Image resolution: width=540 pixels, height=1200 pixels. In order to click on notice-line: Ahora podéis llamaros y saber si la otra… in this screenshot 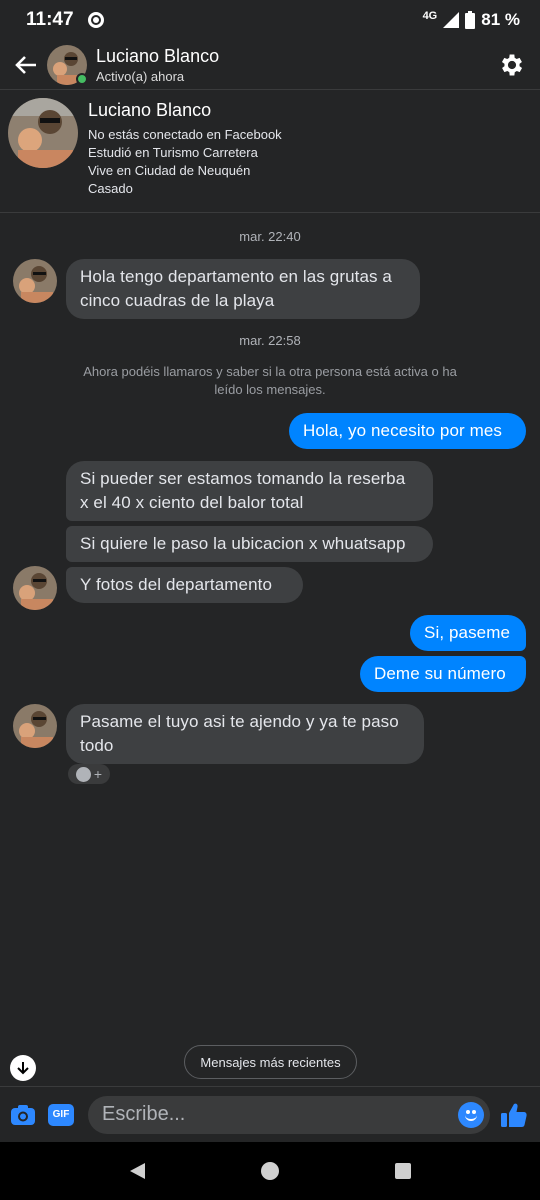, I will do `click(270, 371)`.